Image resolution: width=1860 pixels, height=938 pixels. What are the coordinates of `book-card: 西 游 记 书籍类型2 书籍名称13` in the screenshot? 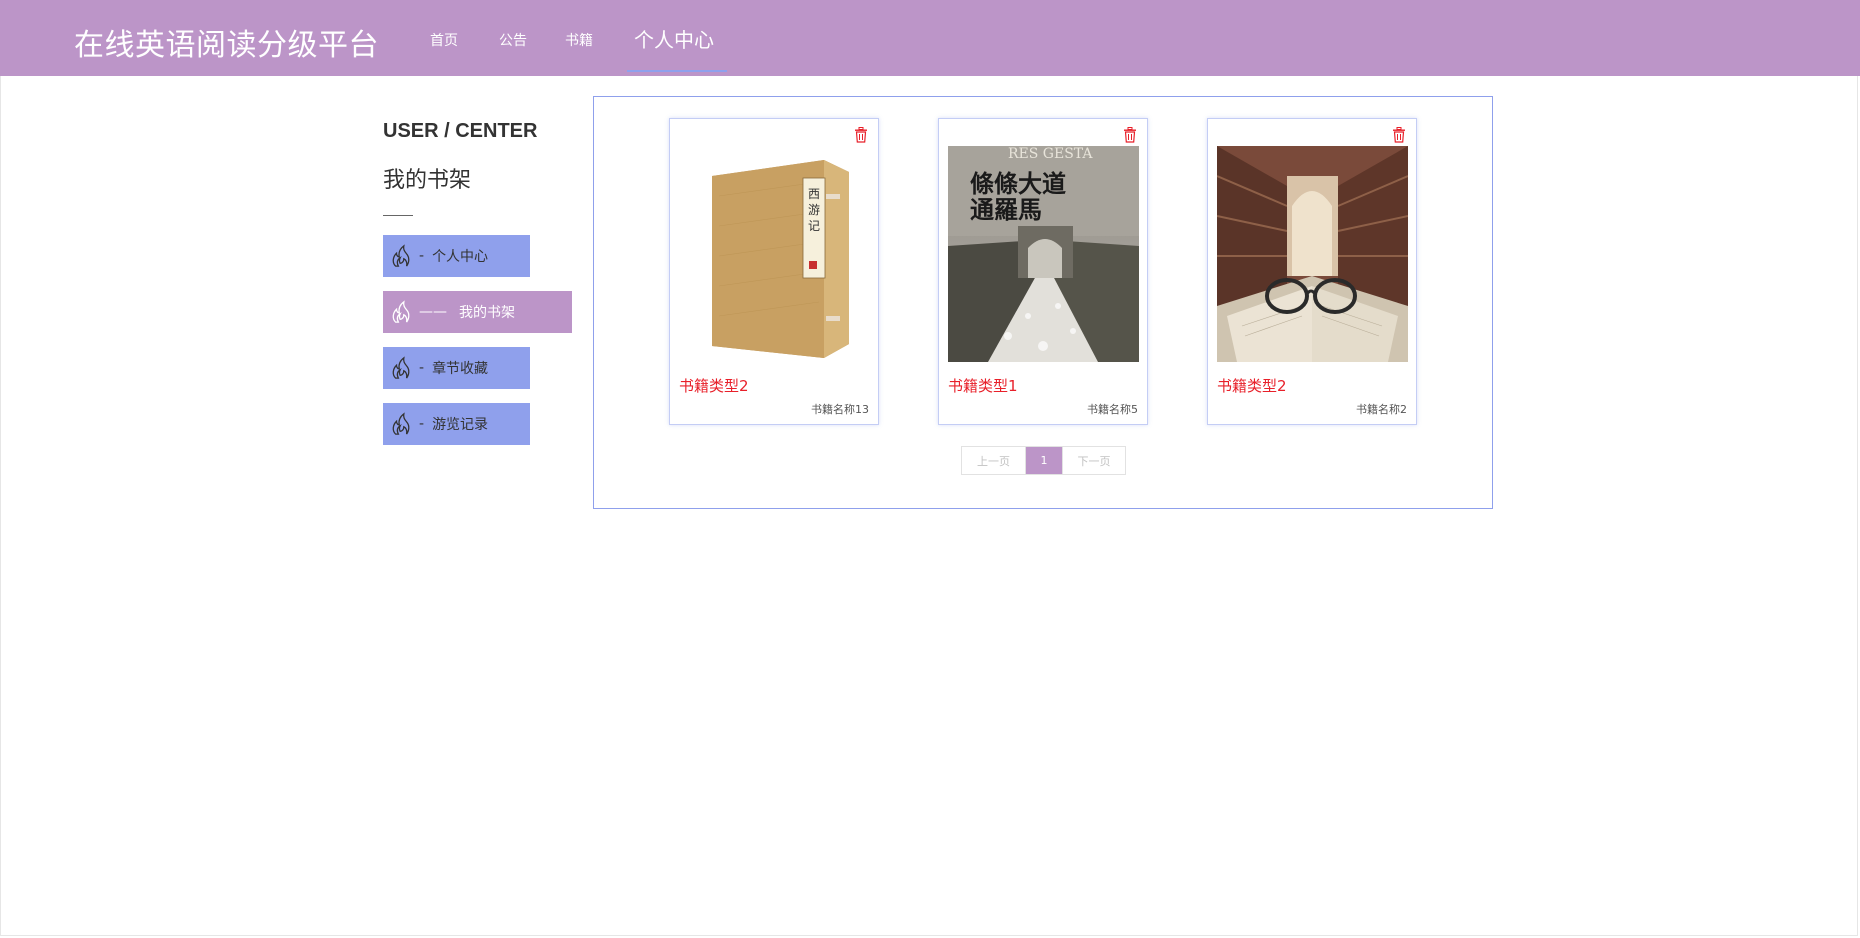 It's located at (774, 271).